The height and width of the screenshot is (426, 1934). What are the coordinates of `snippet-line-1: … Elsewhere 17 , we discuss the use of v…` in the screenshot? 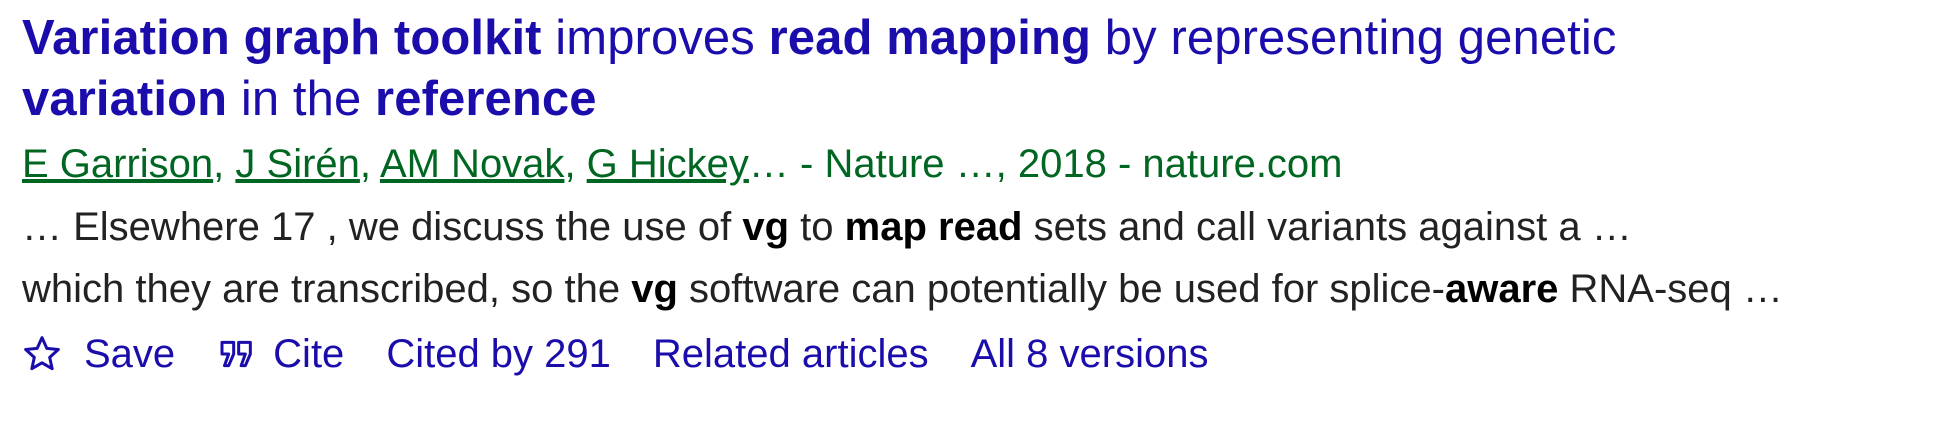 It's located at (972, 227).